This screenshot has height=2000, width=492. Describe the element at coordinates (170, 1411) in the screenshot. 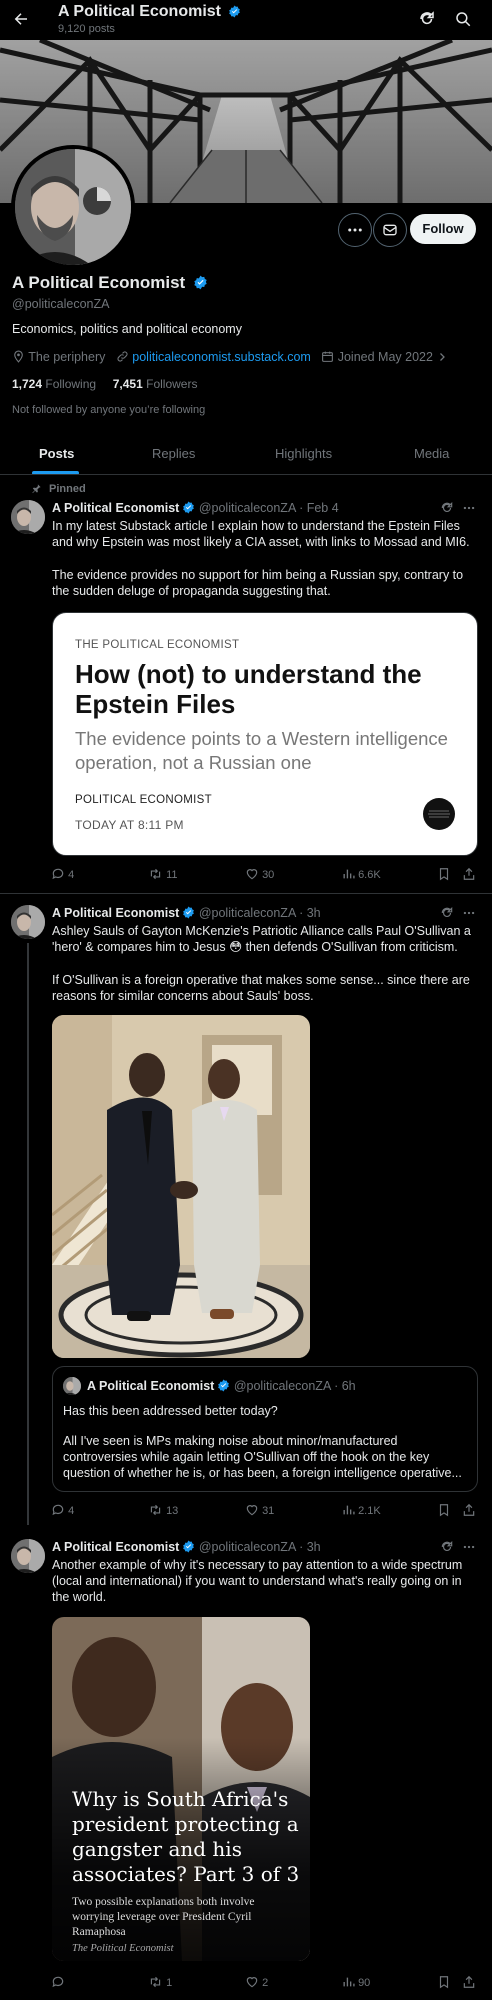

I see `quote-text: Has this been addressed better today?` at that location.